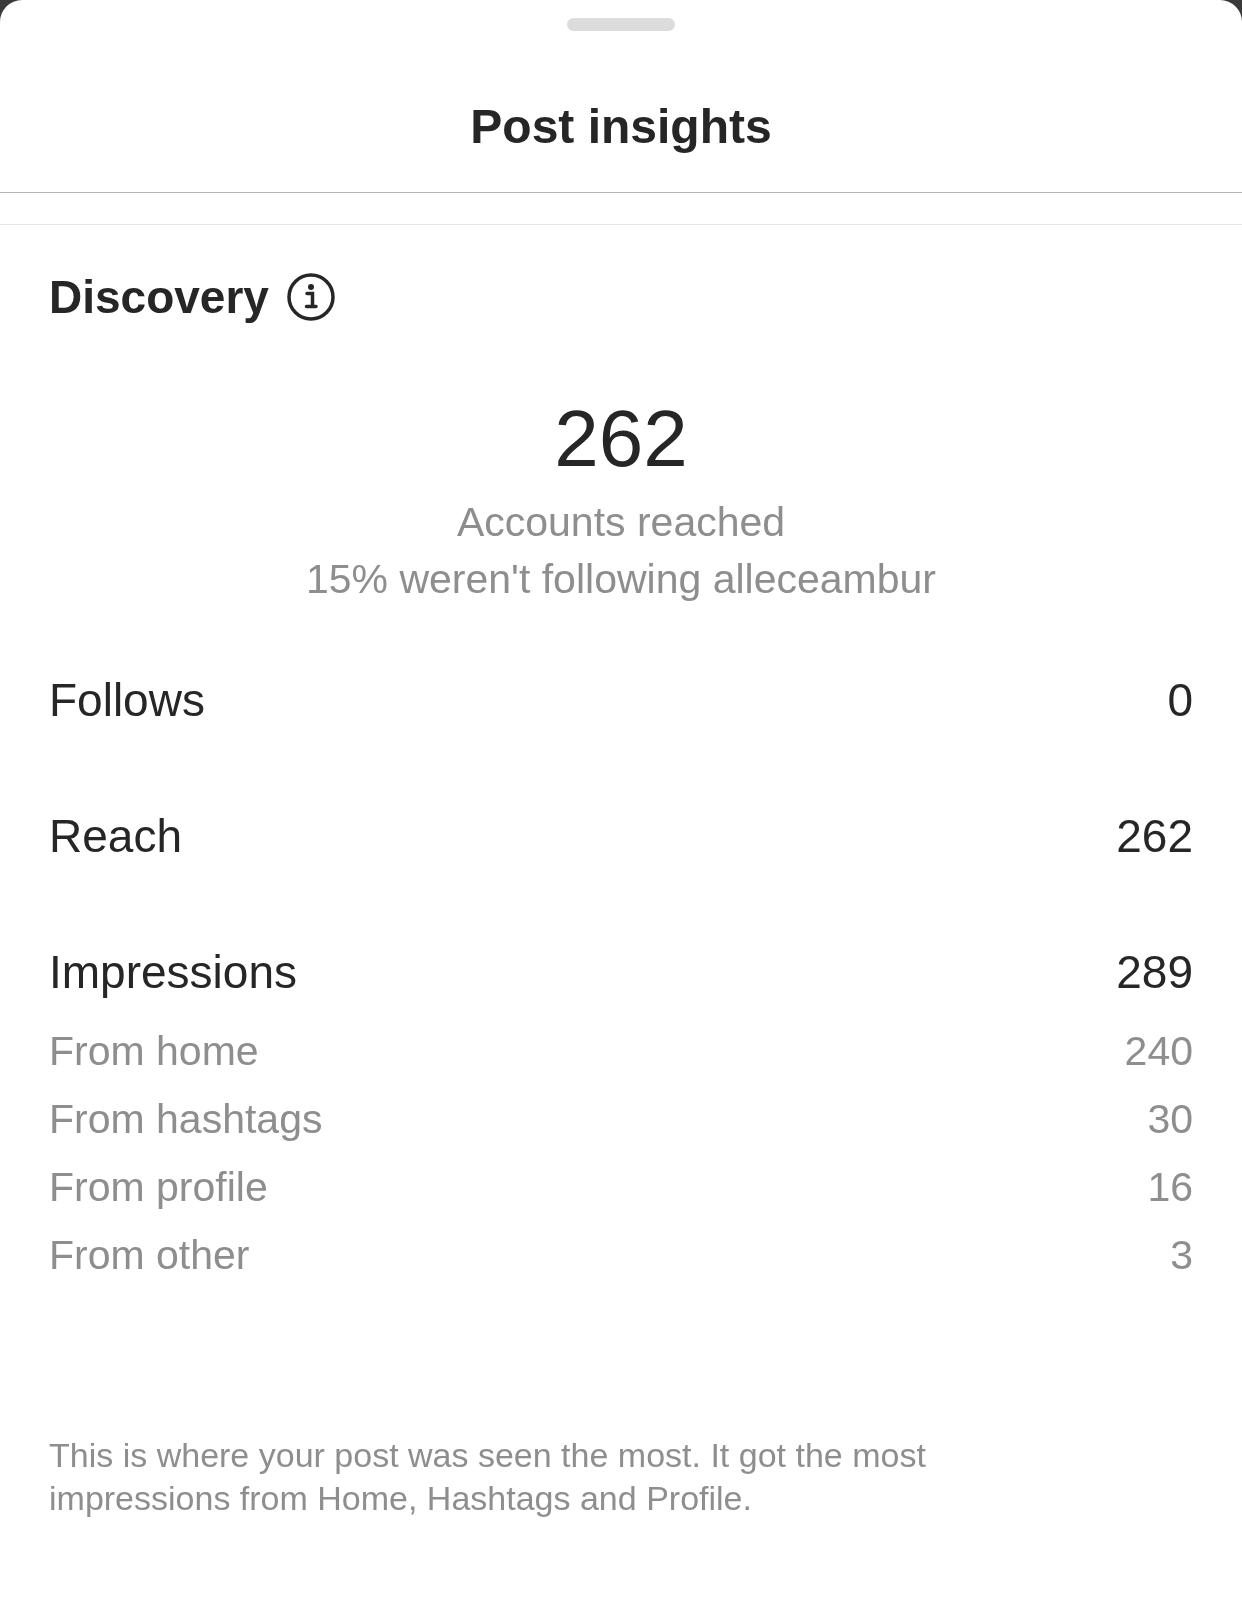  I want to click on breakdown-label: From other, so click(149, 1255).